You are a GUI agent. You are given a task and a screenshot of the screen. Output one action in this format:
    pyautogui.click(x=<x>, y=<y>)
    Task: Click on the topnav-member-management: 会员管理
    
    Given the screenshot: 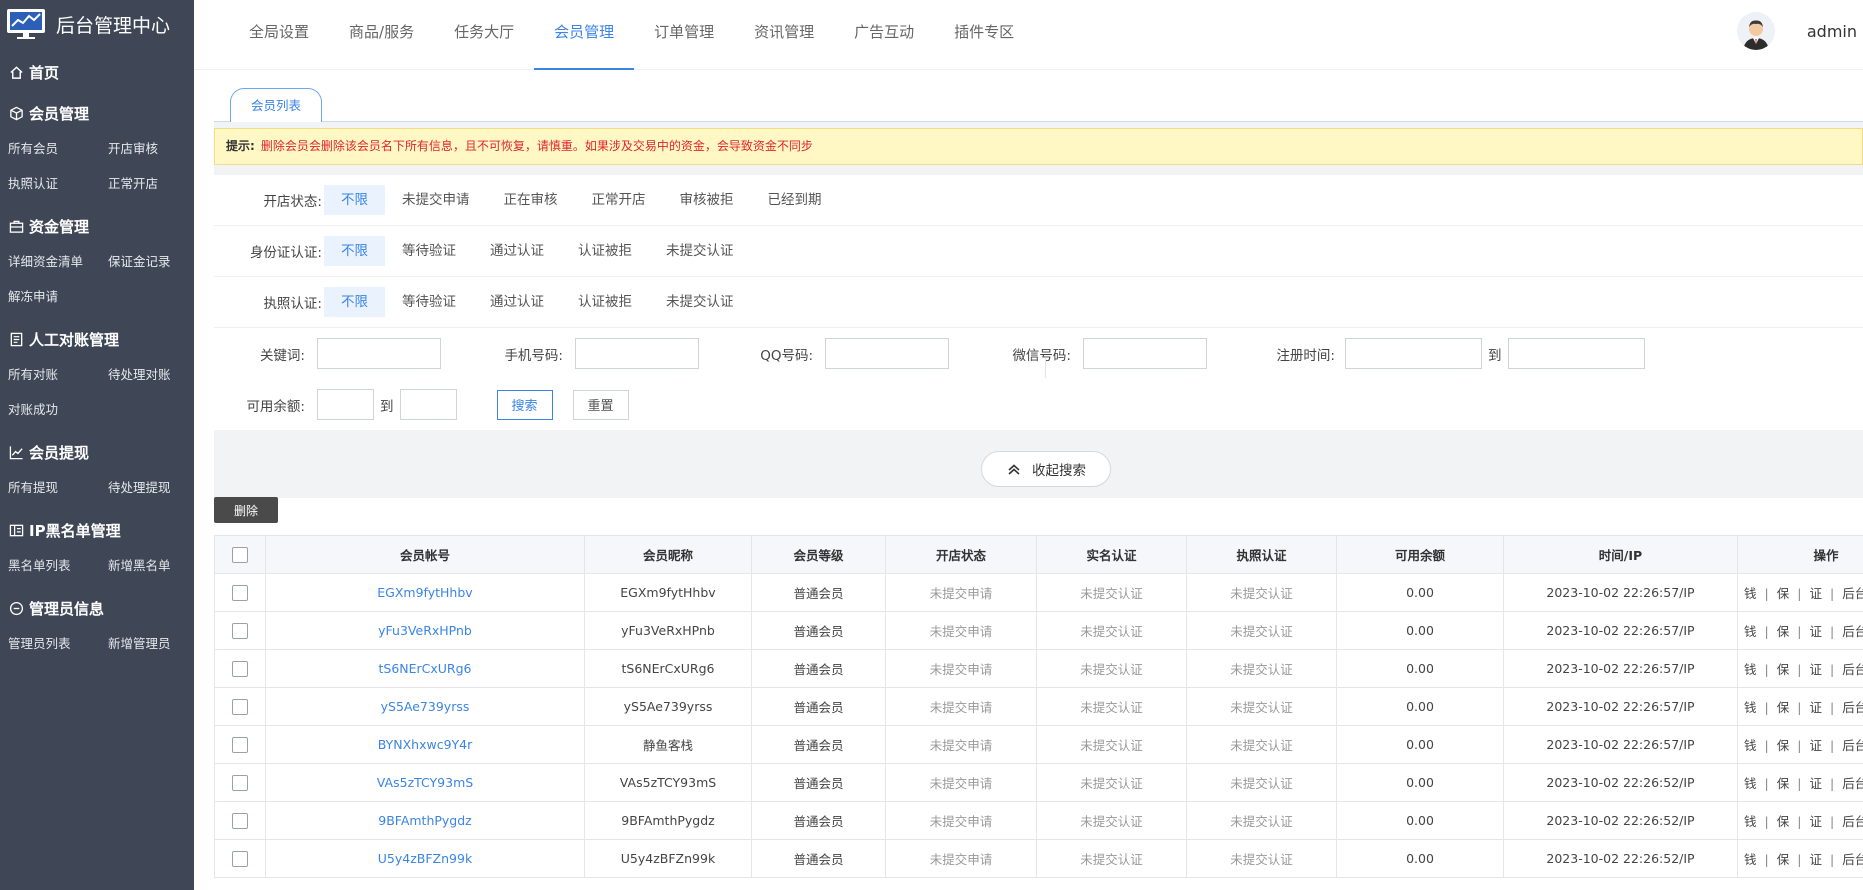 What is the action you would take?
    pyautogui.click(x=584, y=35)
    